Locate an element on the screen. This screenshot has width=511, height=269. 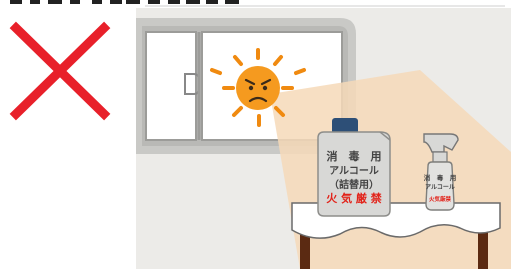
spray-label-line2: アルコール is located at coordinates (440, 187).